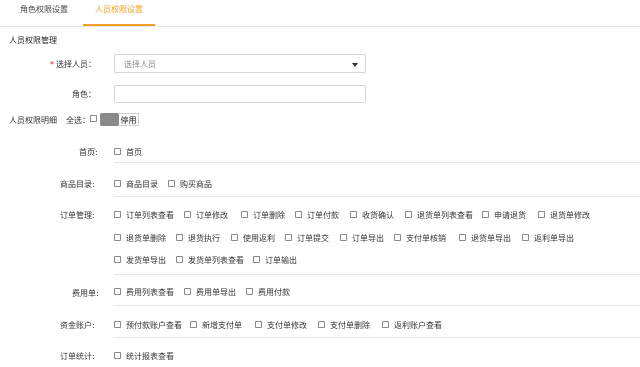  I want to click on perm-item: 发货单列表查看, so click(210, 260).